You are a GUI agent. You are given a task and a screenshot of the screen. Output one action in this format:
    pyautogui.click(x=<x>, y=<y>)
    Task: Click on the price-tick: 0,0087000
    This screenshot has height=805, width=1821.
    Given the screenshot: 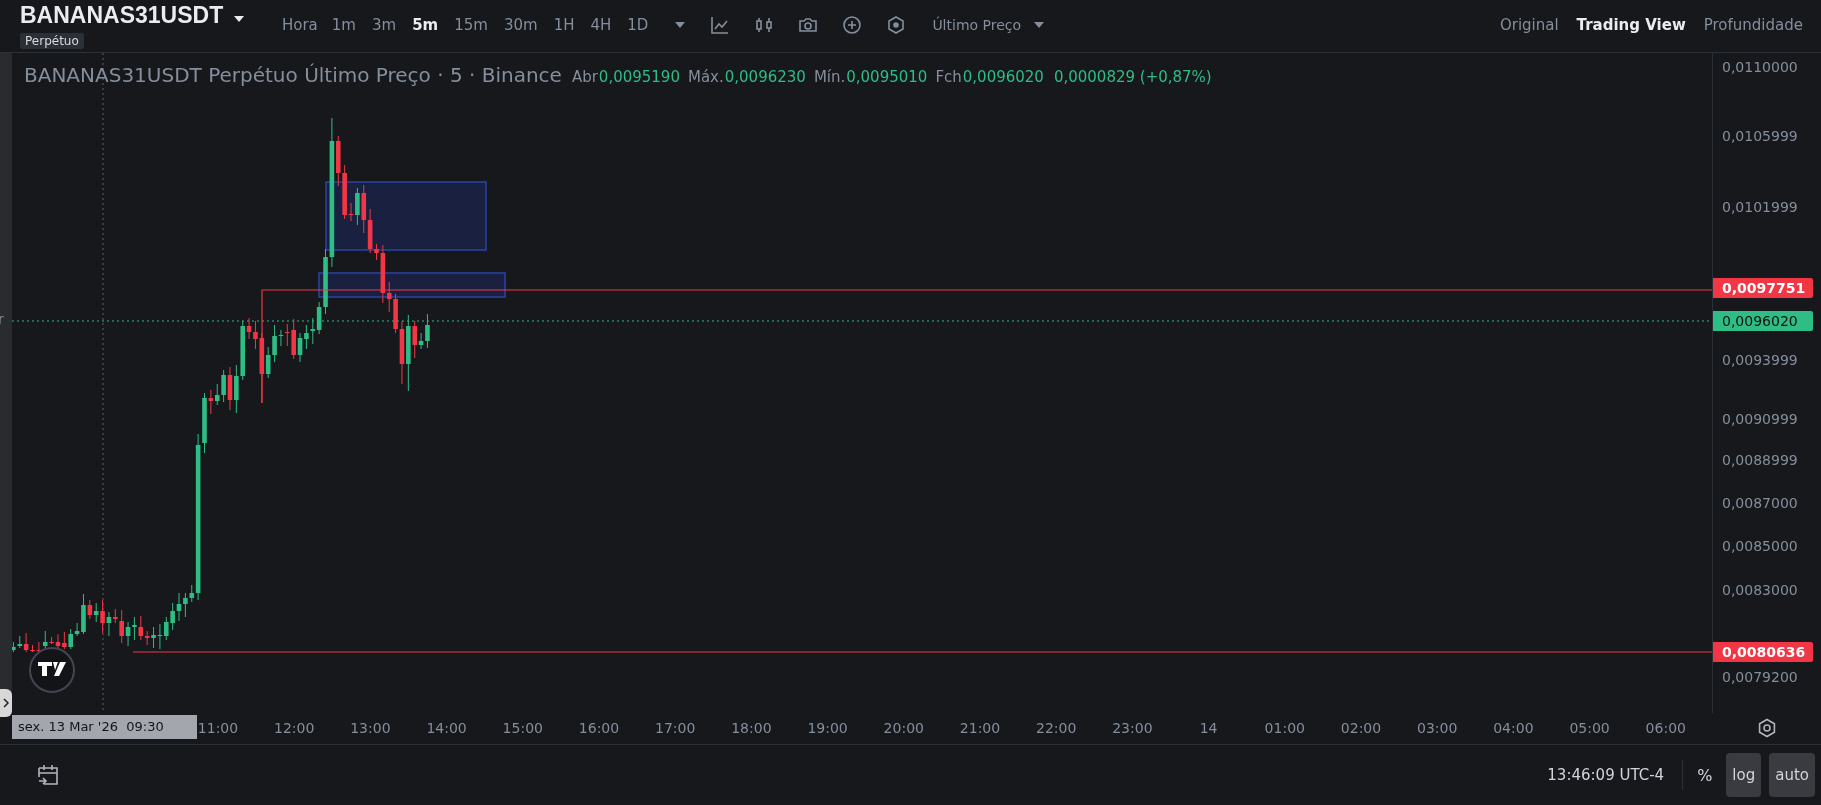 What is the action you would take?
    pyautogui.click(x=1760, y=503)
    